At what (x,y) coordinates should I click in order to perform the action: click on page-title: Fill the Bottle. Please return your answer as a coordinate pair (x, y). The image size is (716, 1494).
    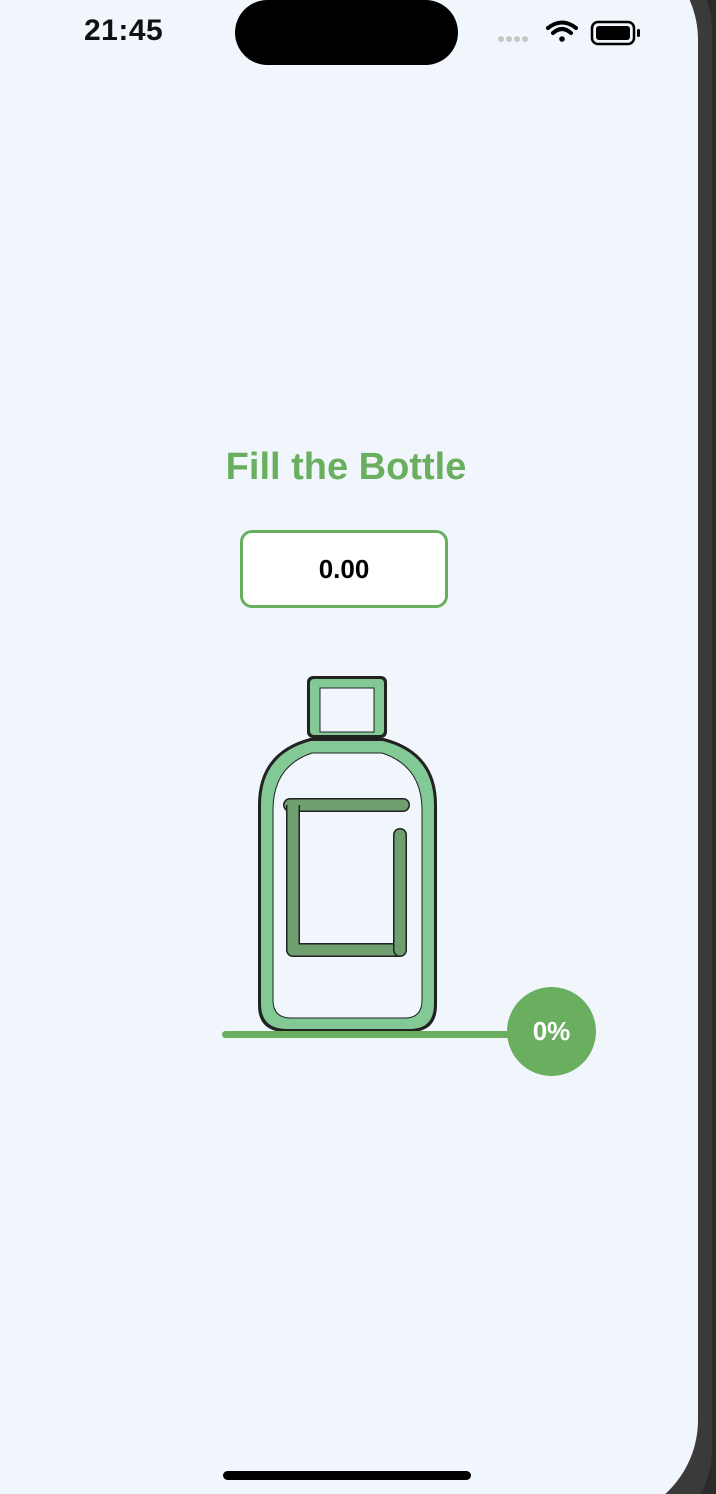
    Looking at the image, I should click on (346, 467).